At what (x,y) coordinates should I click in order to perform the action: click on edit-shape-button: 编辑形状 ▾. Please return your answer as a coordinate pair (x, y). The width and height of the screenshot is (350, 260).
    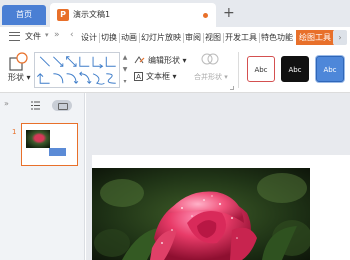
    Looking at the image, I should click on (160, 60).